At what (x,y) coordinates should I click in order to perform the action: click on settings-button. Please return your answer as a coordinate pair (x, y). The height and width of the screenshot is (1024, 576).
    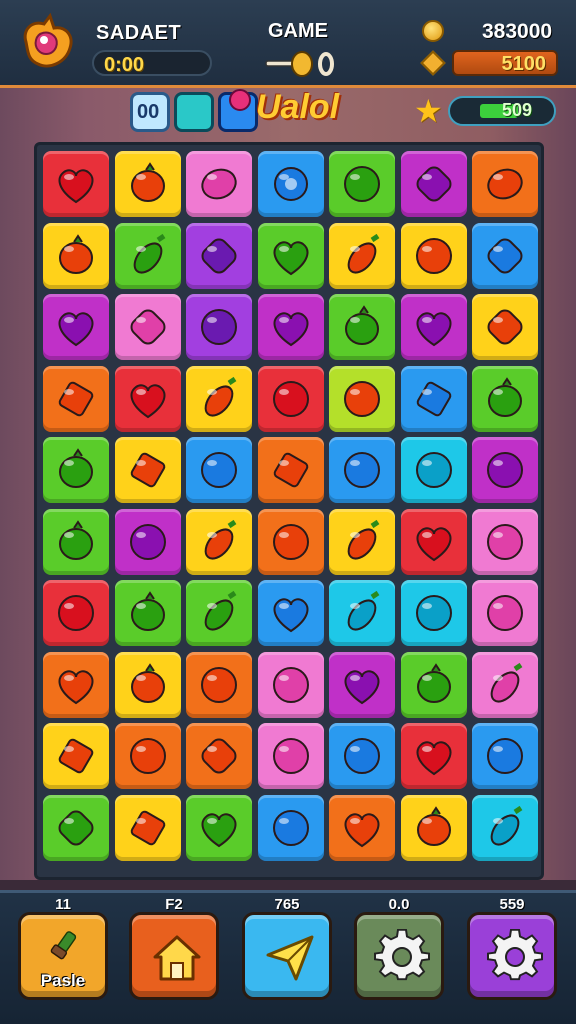
    Looking at the image, I should click on (399, 956).